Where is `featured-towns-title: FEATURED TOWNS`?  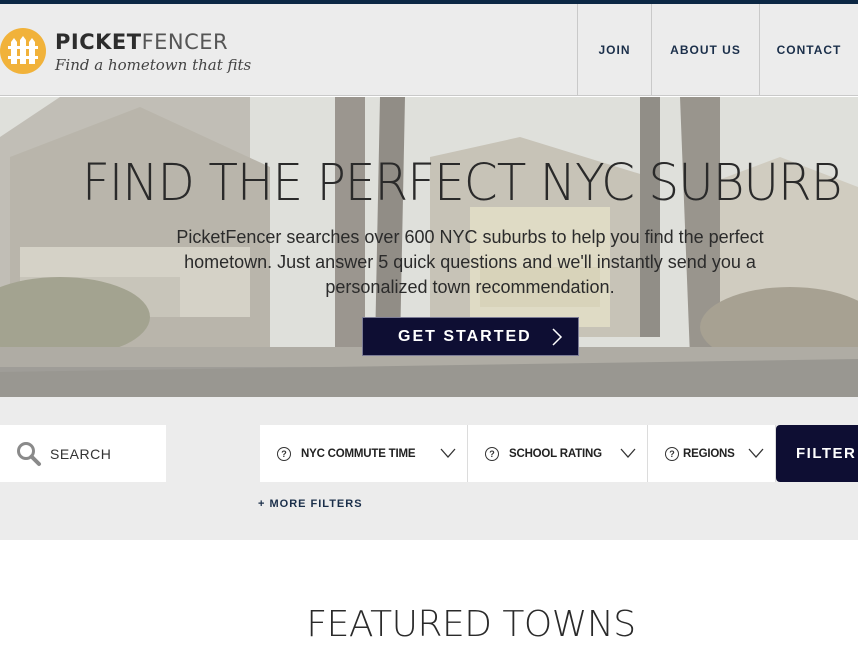
featured-towns-title: FEATURED TOWNS is located at coordinates (471, 624).